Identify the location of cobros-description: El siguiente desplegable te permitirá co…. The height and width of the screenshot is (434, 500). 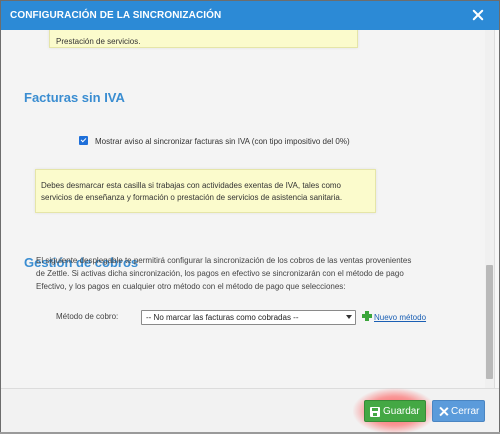
(261, 273).